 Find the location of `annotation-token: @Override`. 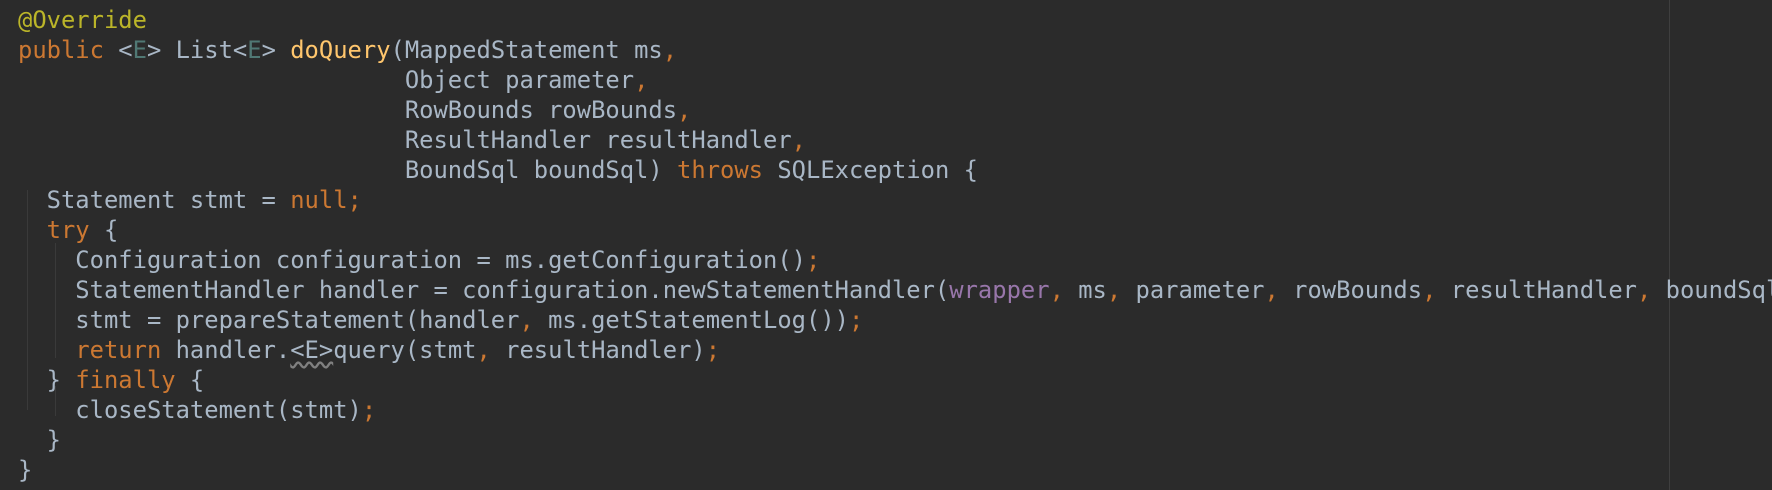

annotation-token: @Override is located at coordinates (82, 20).